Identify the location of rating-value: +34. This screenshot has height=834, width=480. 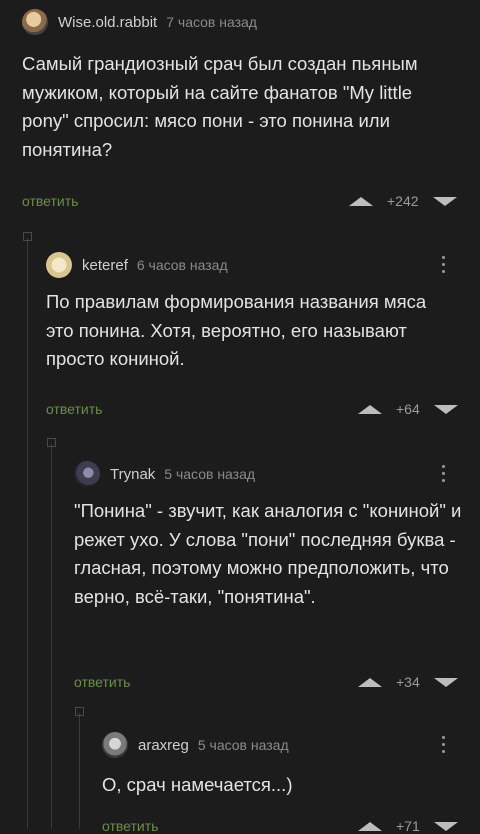
(408, 682).